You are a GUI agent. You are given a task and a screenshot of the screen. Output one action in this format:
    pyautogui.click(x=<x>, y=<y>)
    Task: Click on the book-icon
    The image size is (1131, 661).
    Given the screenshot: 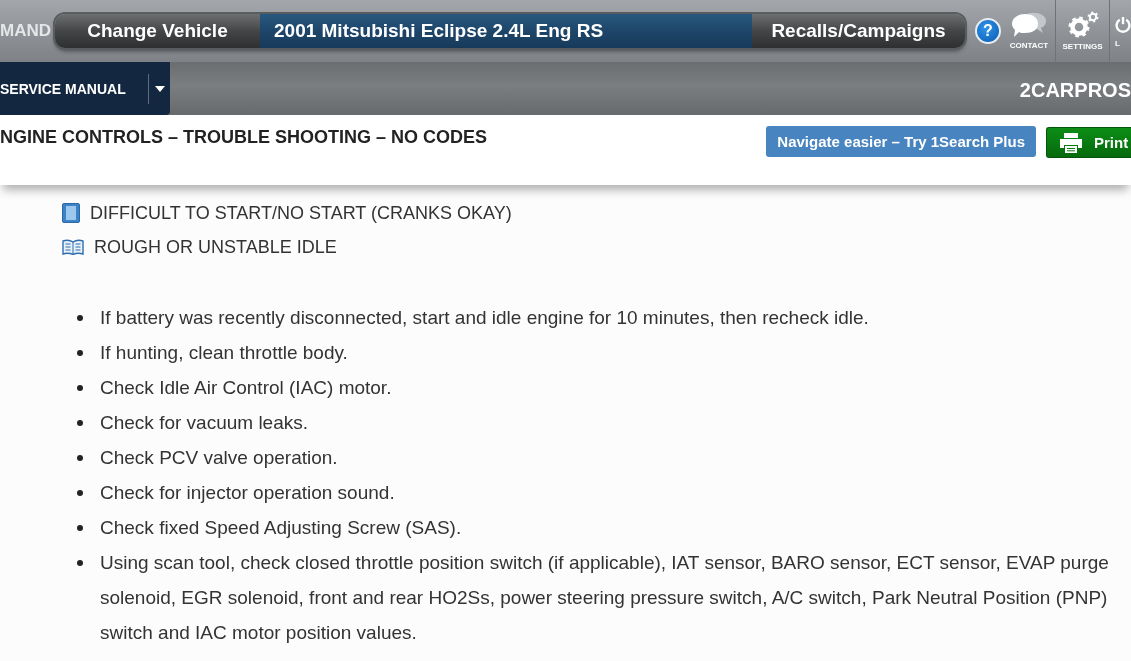 What is the action you would take?
    pyautogui.click(x=73, y=247)
    